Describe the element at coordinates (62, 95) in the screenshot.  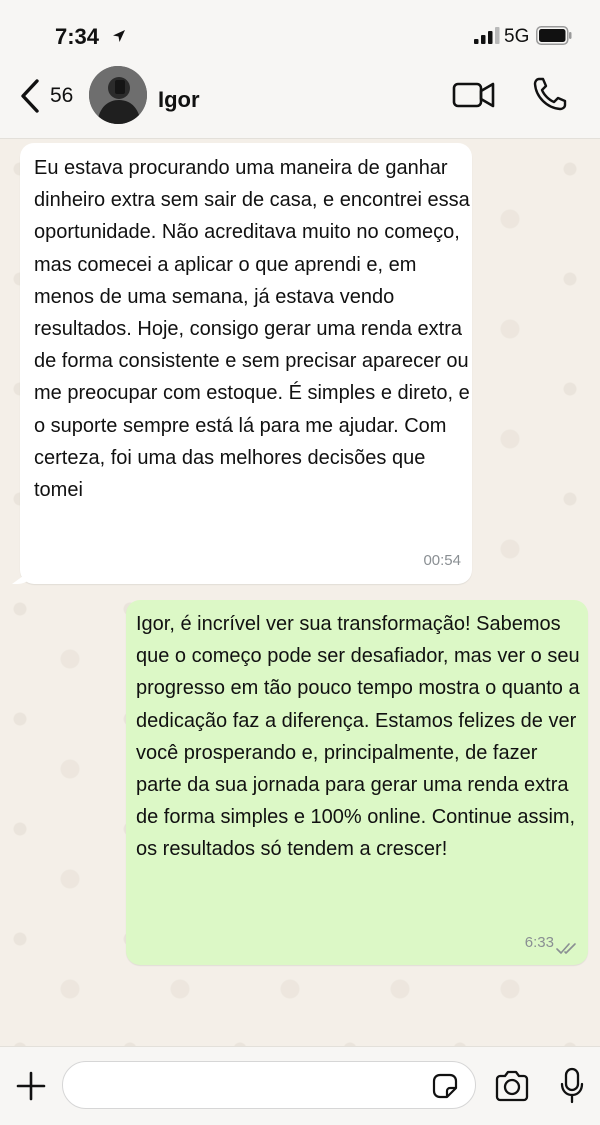
I see `unread-count: 56` at that location.